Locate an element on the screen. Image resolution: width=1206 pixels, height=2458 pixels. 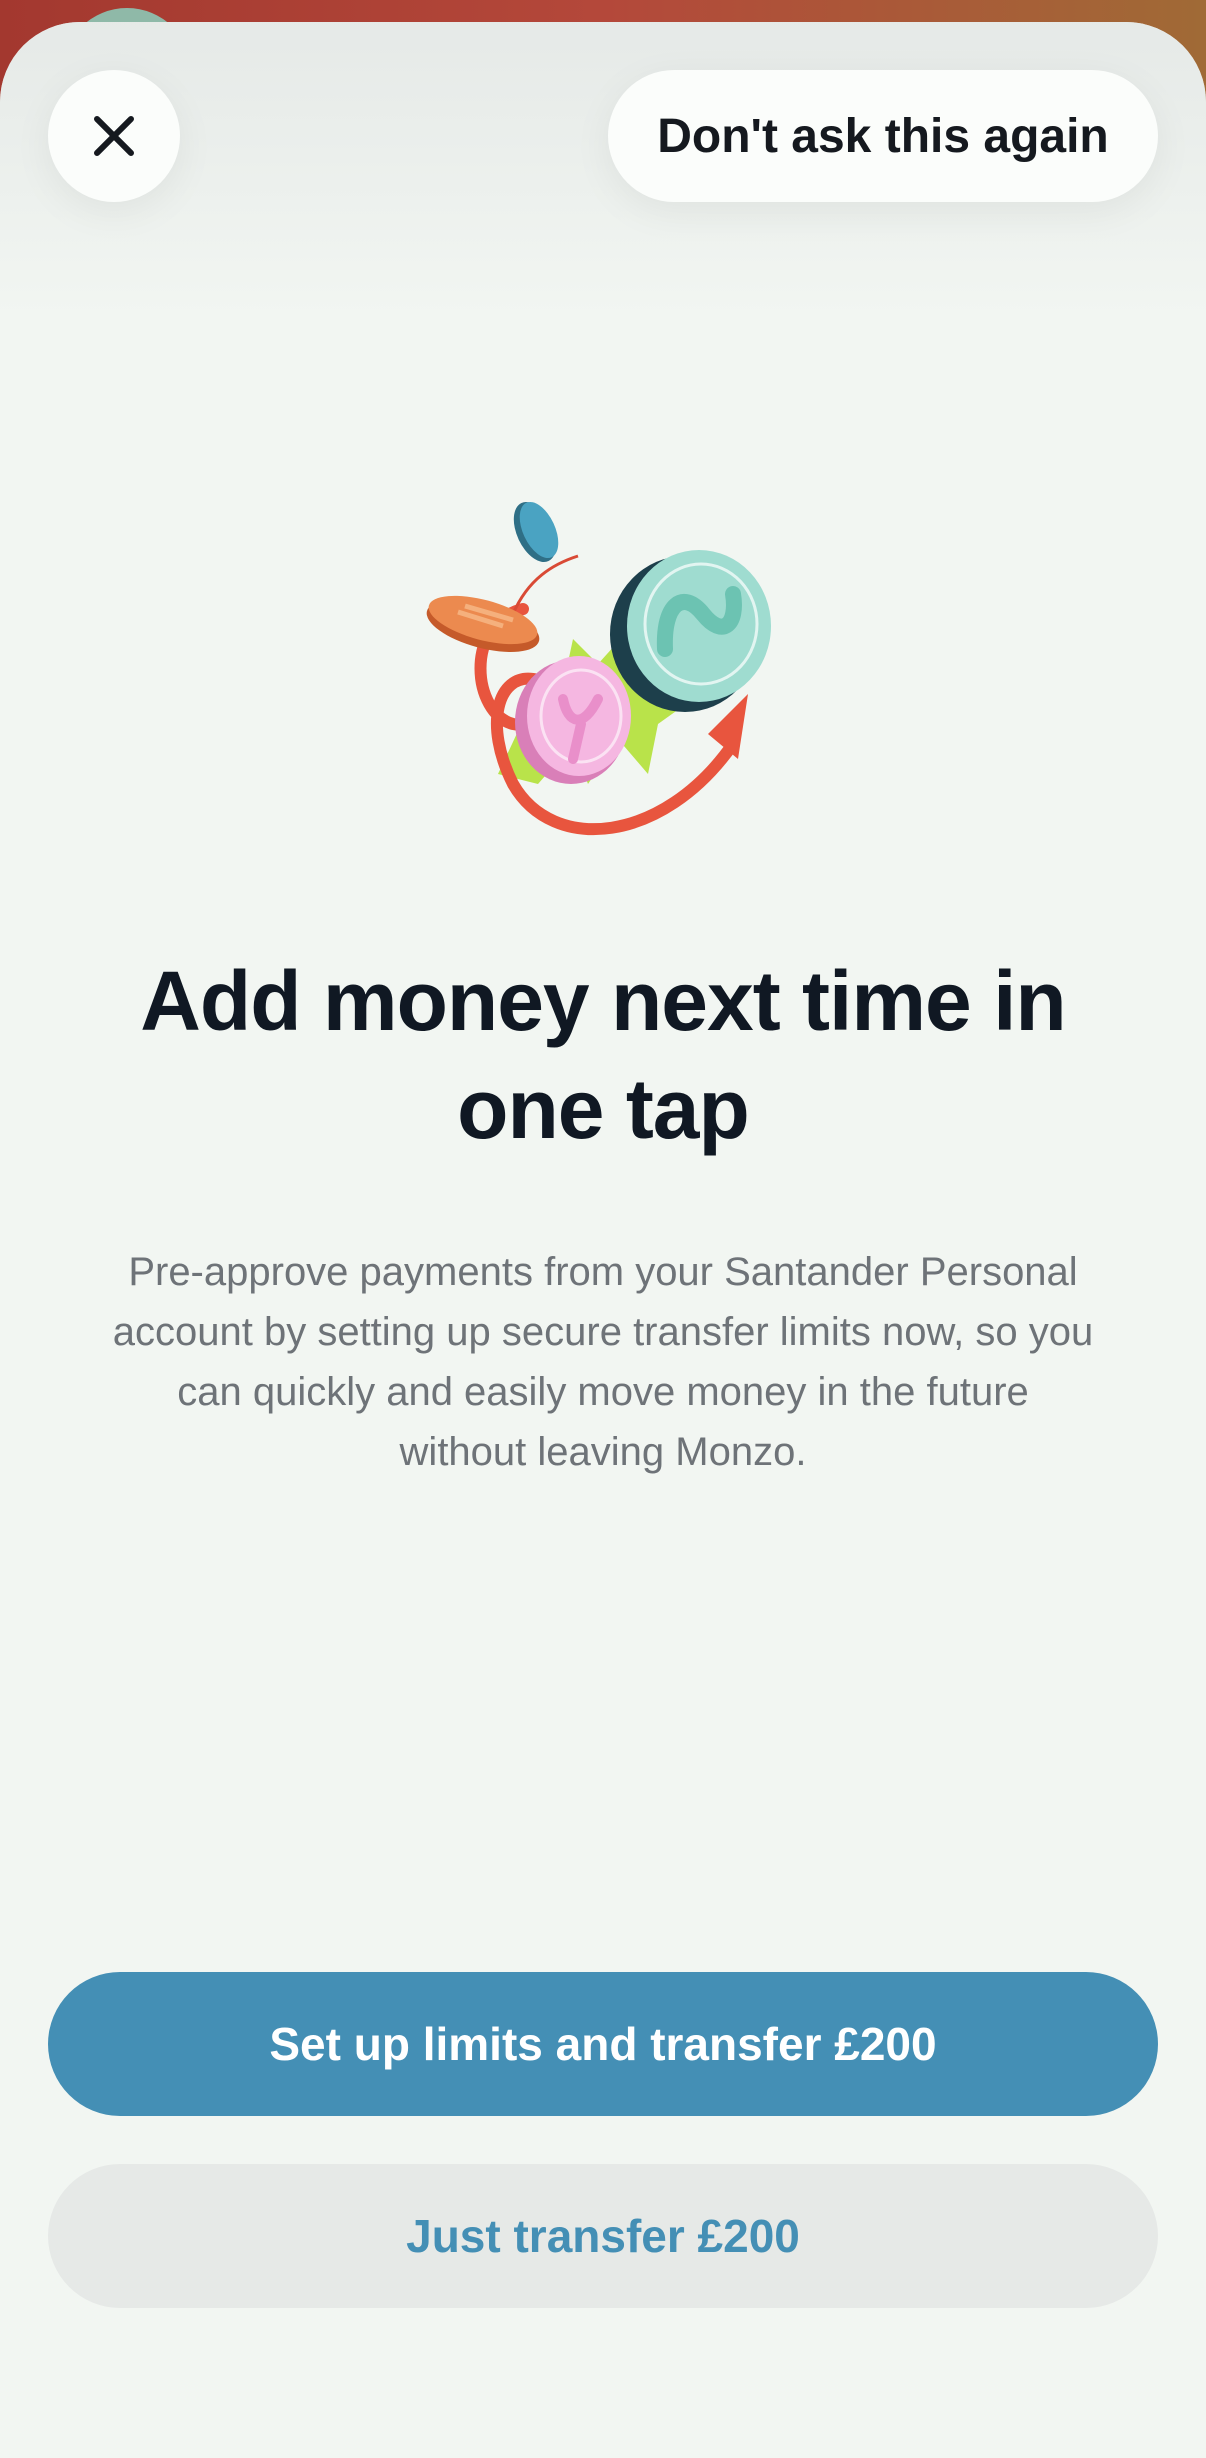
close-icon is located at coordinates (114, 136).